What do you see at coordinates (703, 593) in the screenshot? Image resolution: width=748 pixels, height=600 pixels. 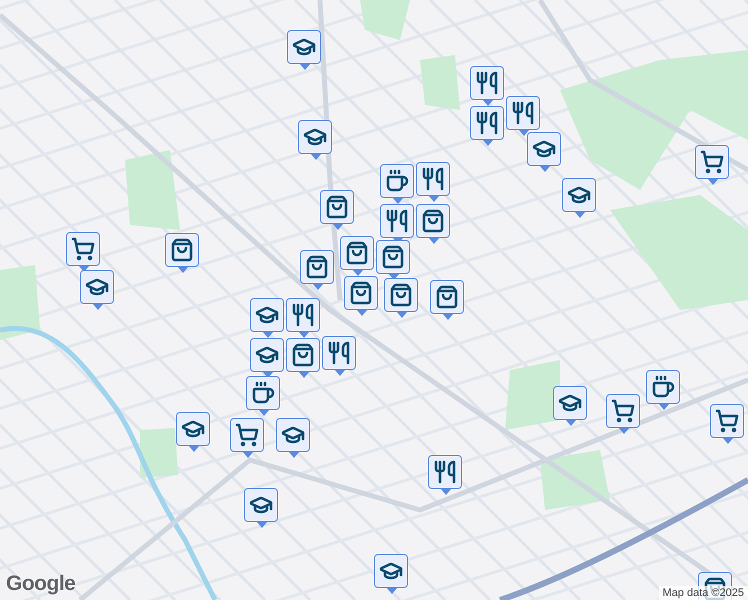 I see `map-attribution: Map data ©2025` at bounding box center [703, 593].